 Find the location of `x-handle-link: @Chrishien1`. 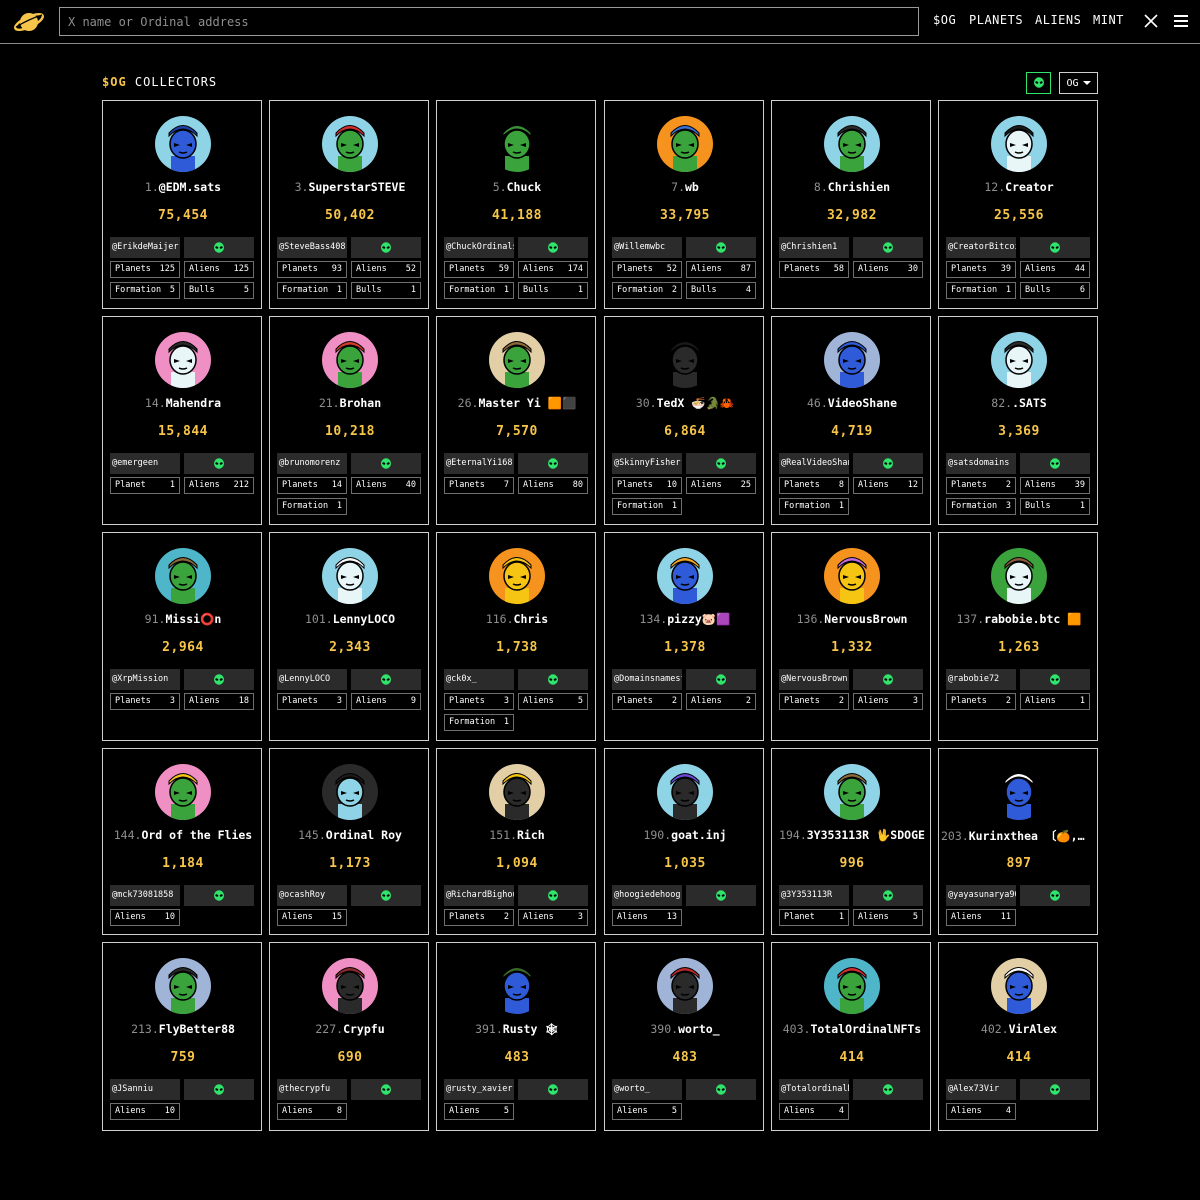

x-handle-link: @Chrishien1 is located at coordinates (814, 247).